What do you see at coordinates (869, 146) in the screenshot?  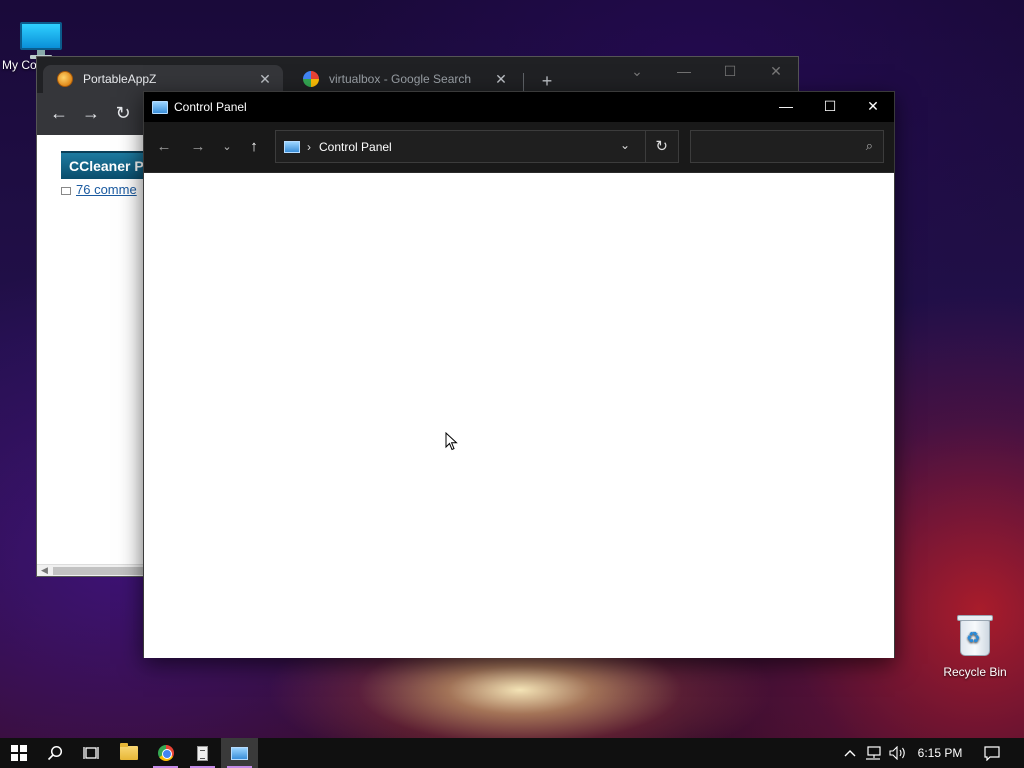 I see `search-icon: ⌕` at bounding box center [869, 146].